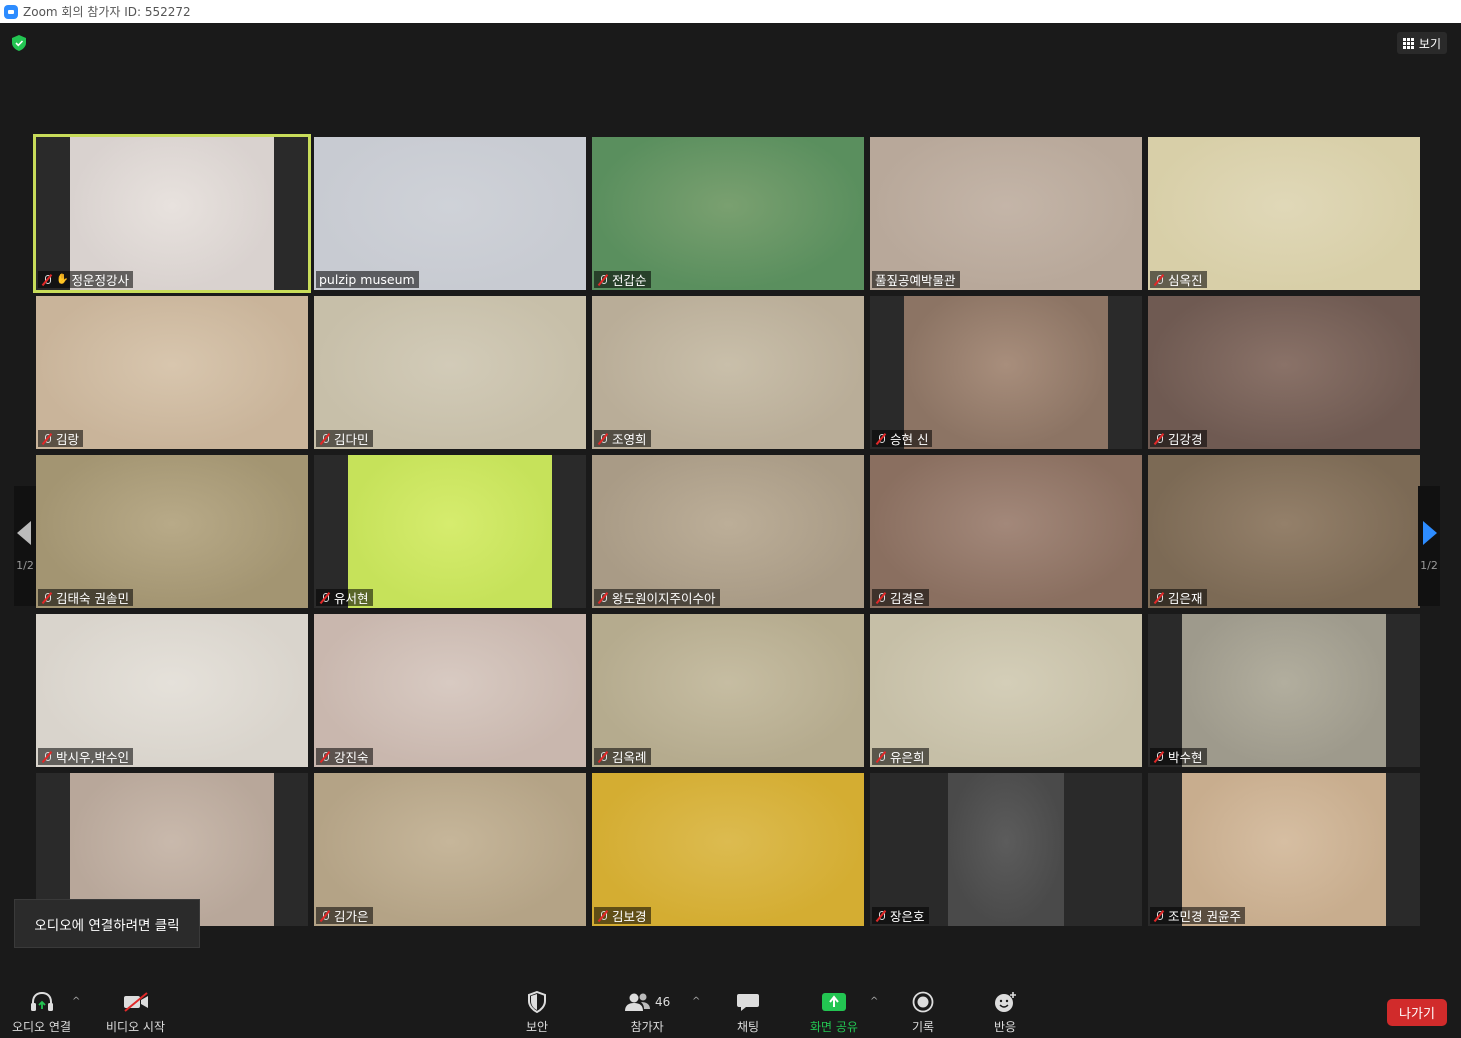 The image size is (1461, 1038). What do you see at coordinates (351, 439) in the screenshot?
I see `participant-name: 김다민` at bounding box center [351, 439].